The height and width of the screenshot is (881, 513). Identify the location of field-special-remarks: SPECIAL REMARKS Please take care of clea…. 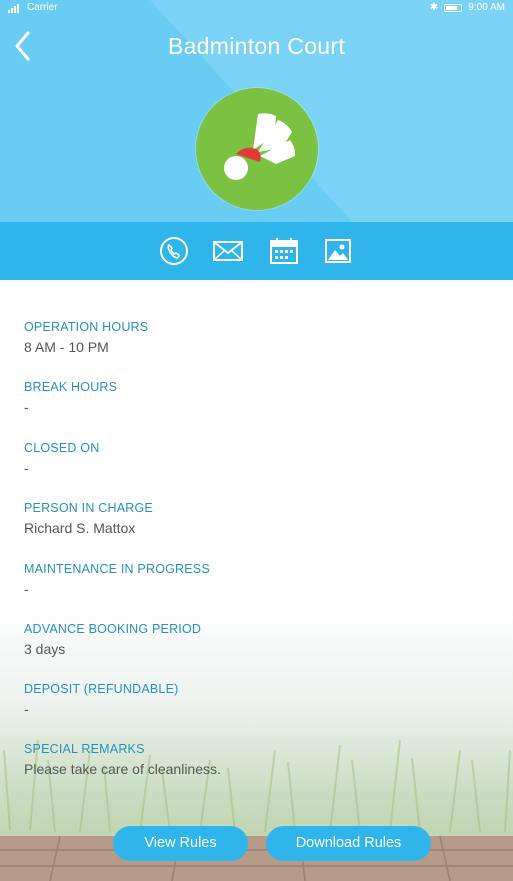
(259, 759).